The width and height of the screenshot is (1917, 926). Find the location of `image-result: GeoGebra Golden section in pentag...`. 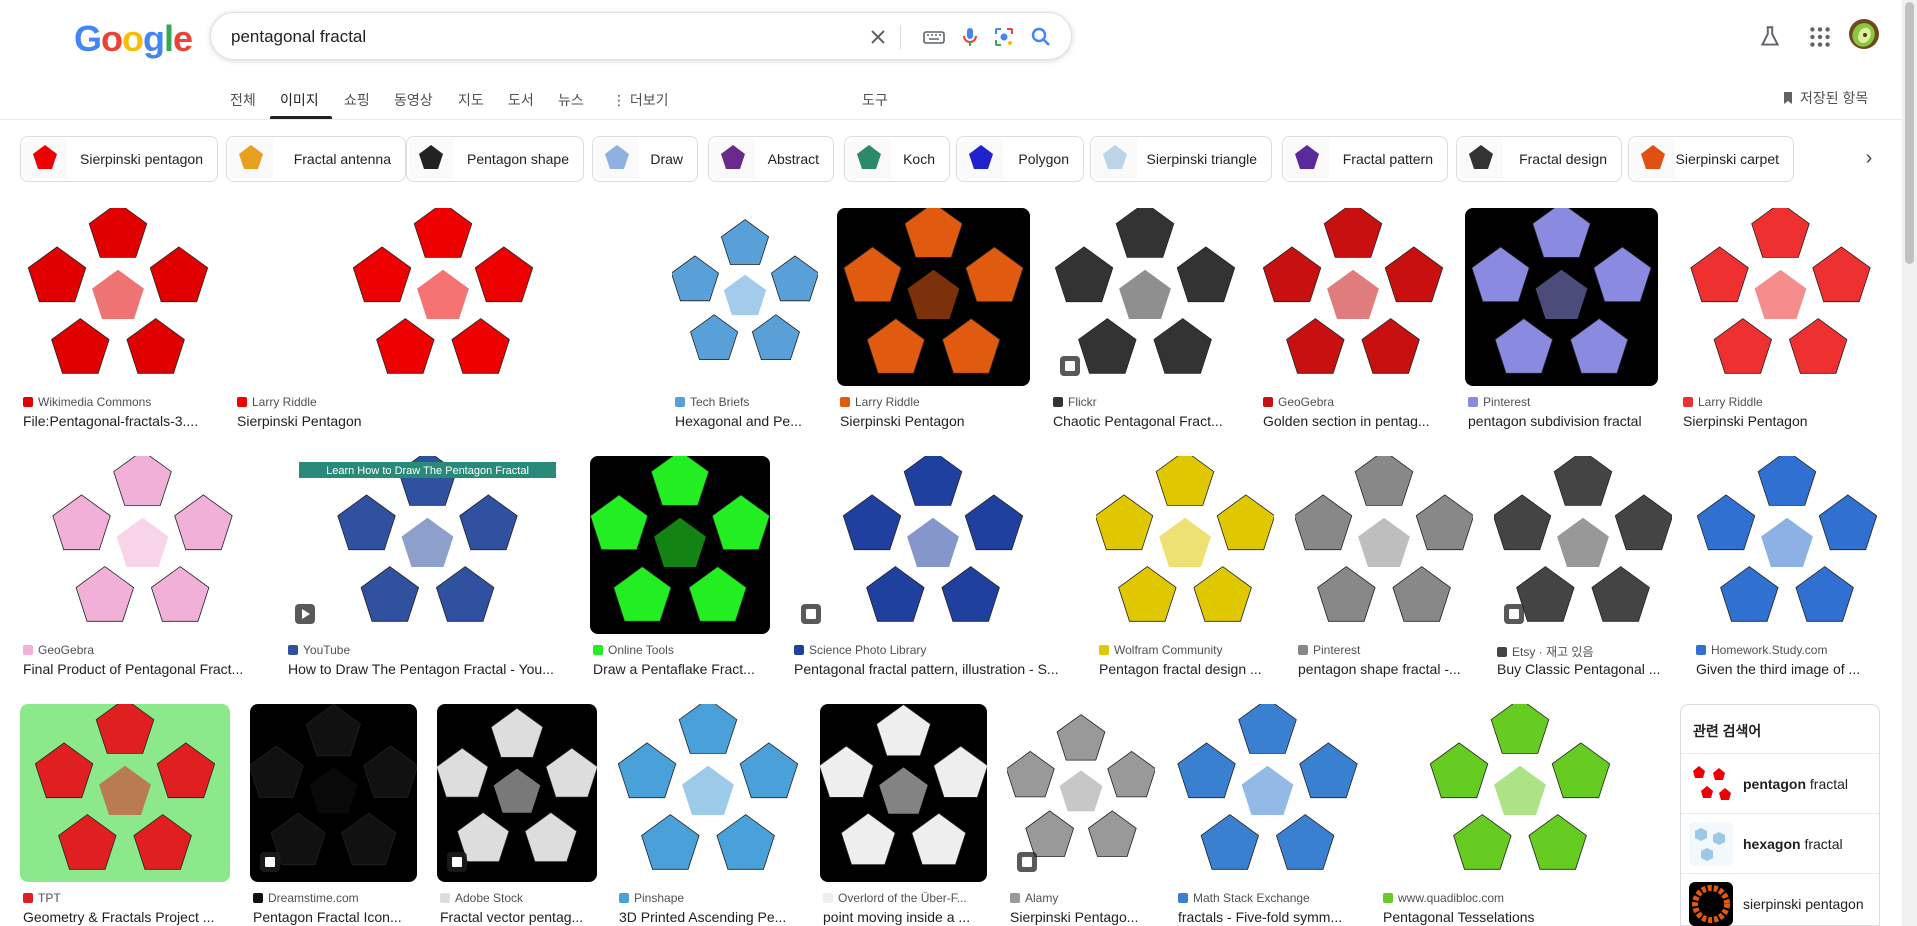

image-result: GeoGebra Golden section in pentag... is located at coordinates (1353, 326).